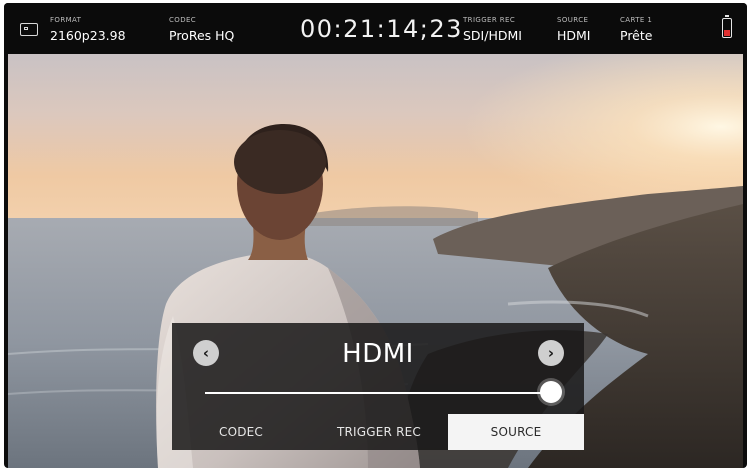  Describe the element at coordinates (492, 35) in the screenshot. I see `trigger-rec-value: SDI/HDMI` at that location.